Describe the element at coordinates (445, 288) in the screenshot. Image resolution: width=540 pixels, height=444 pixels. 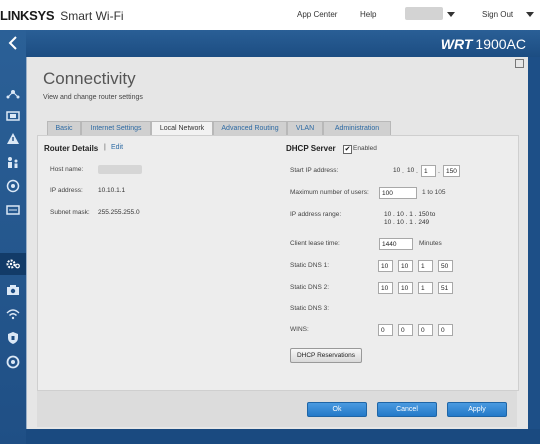
I see `dns2-octet-4-input: 51` at that location.